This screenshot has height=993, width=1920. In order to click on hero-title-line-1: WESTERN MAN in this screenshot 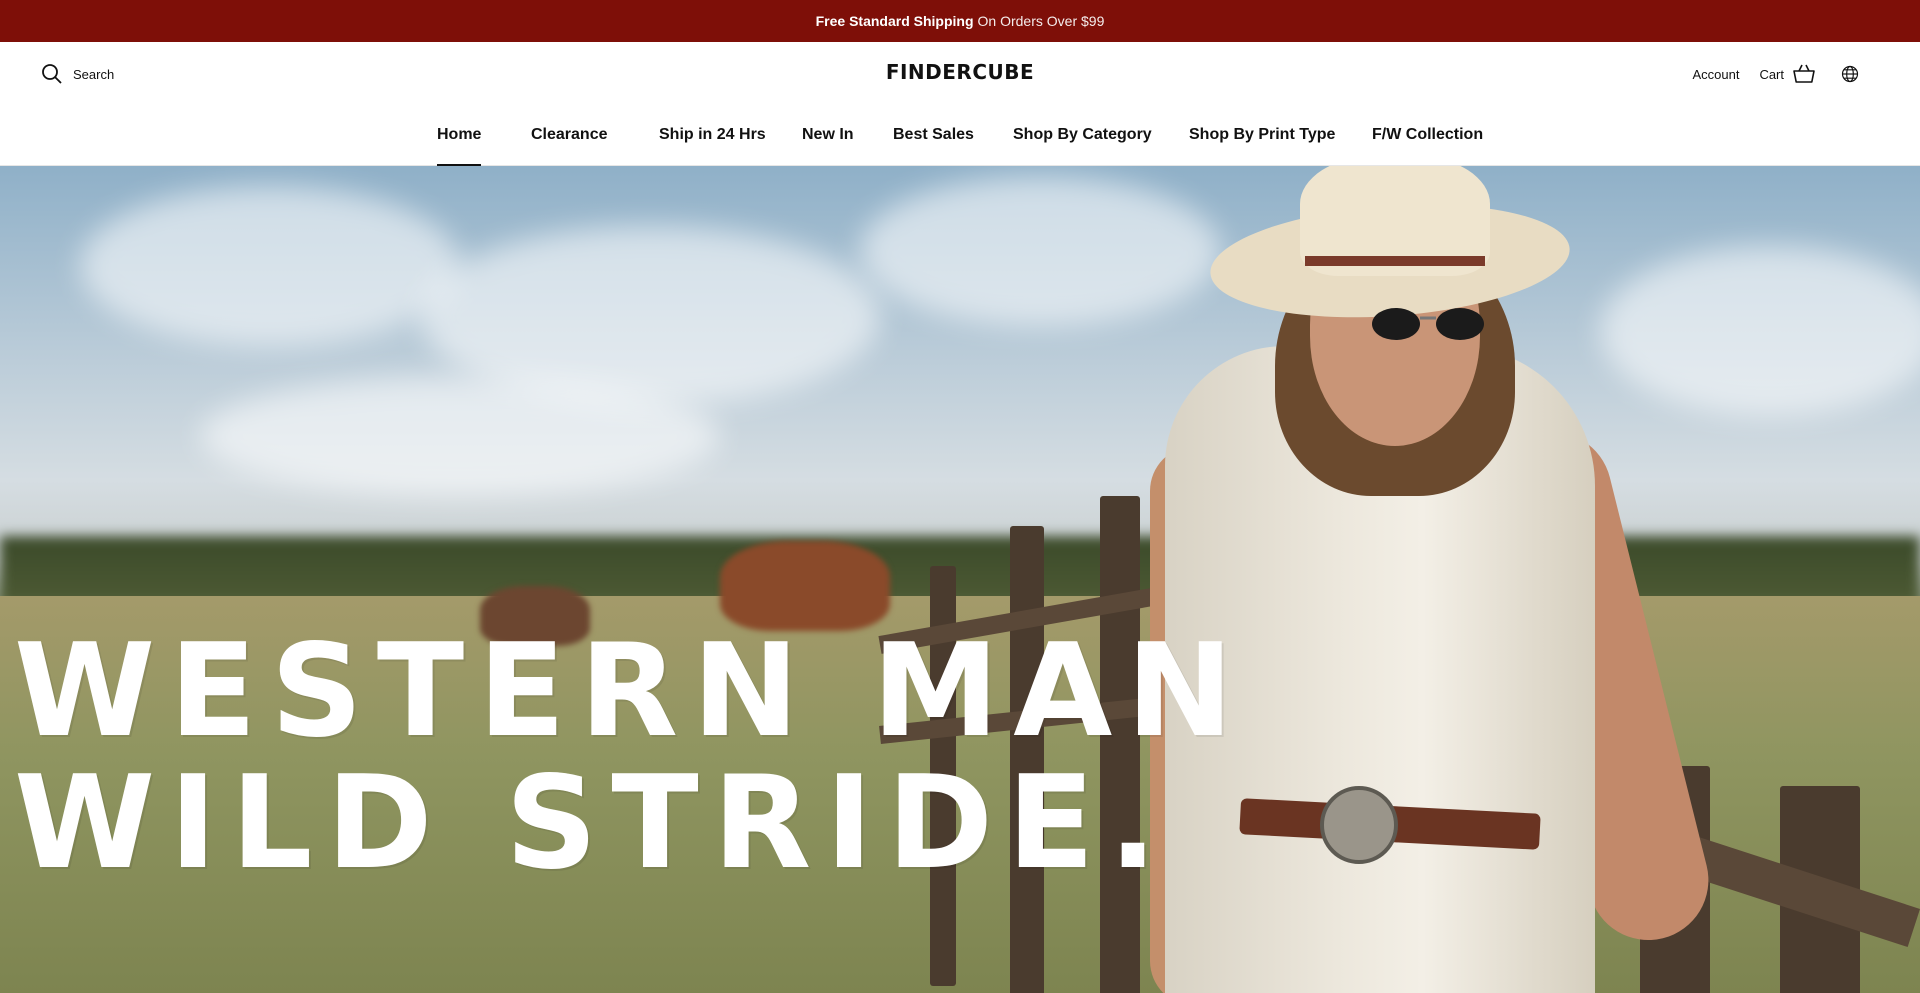, I will do `click(631, 691)`.